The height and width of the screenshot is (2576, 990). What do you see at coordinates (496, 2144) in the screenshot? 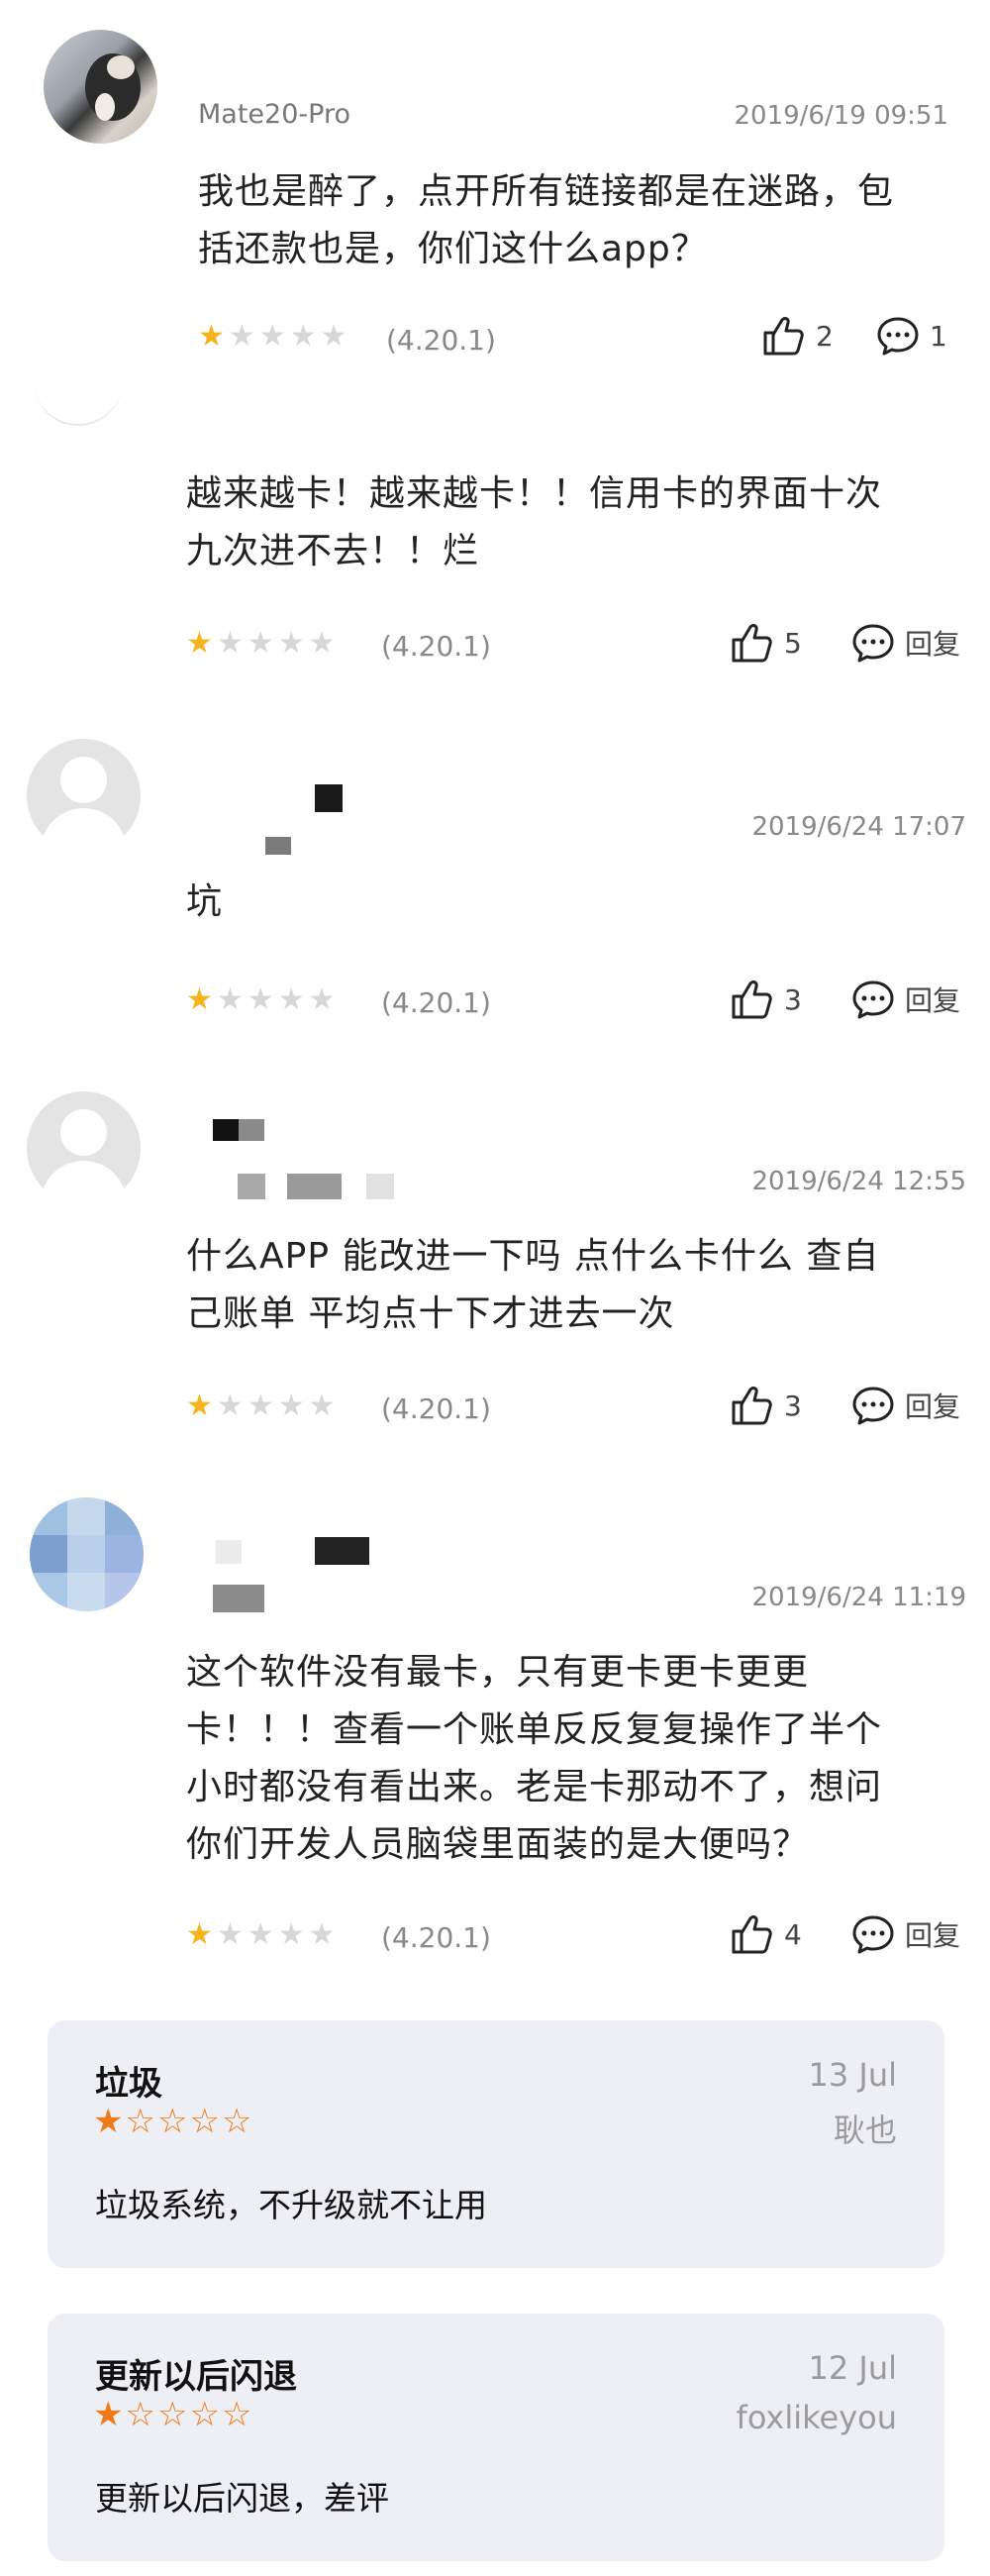
I see `review-card: 垃圾 13 Jul ★☆☆☆☆ 耿也 垃圾系统，不升级就不让用` at bounding box center [496, 2144].